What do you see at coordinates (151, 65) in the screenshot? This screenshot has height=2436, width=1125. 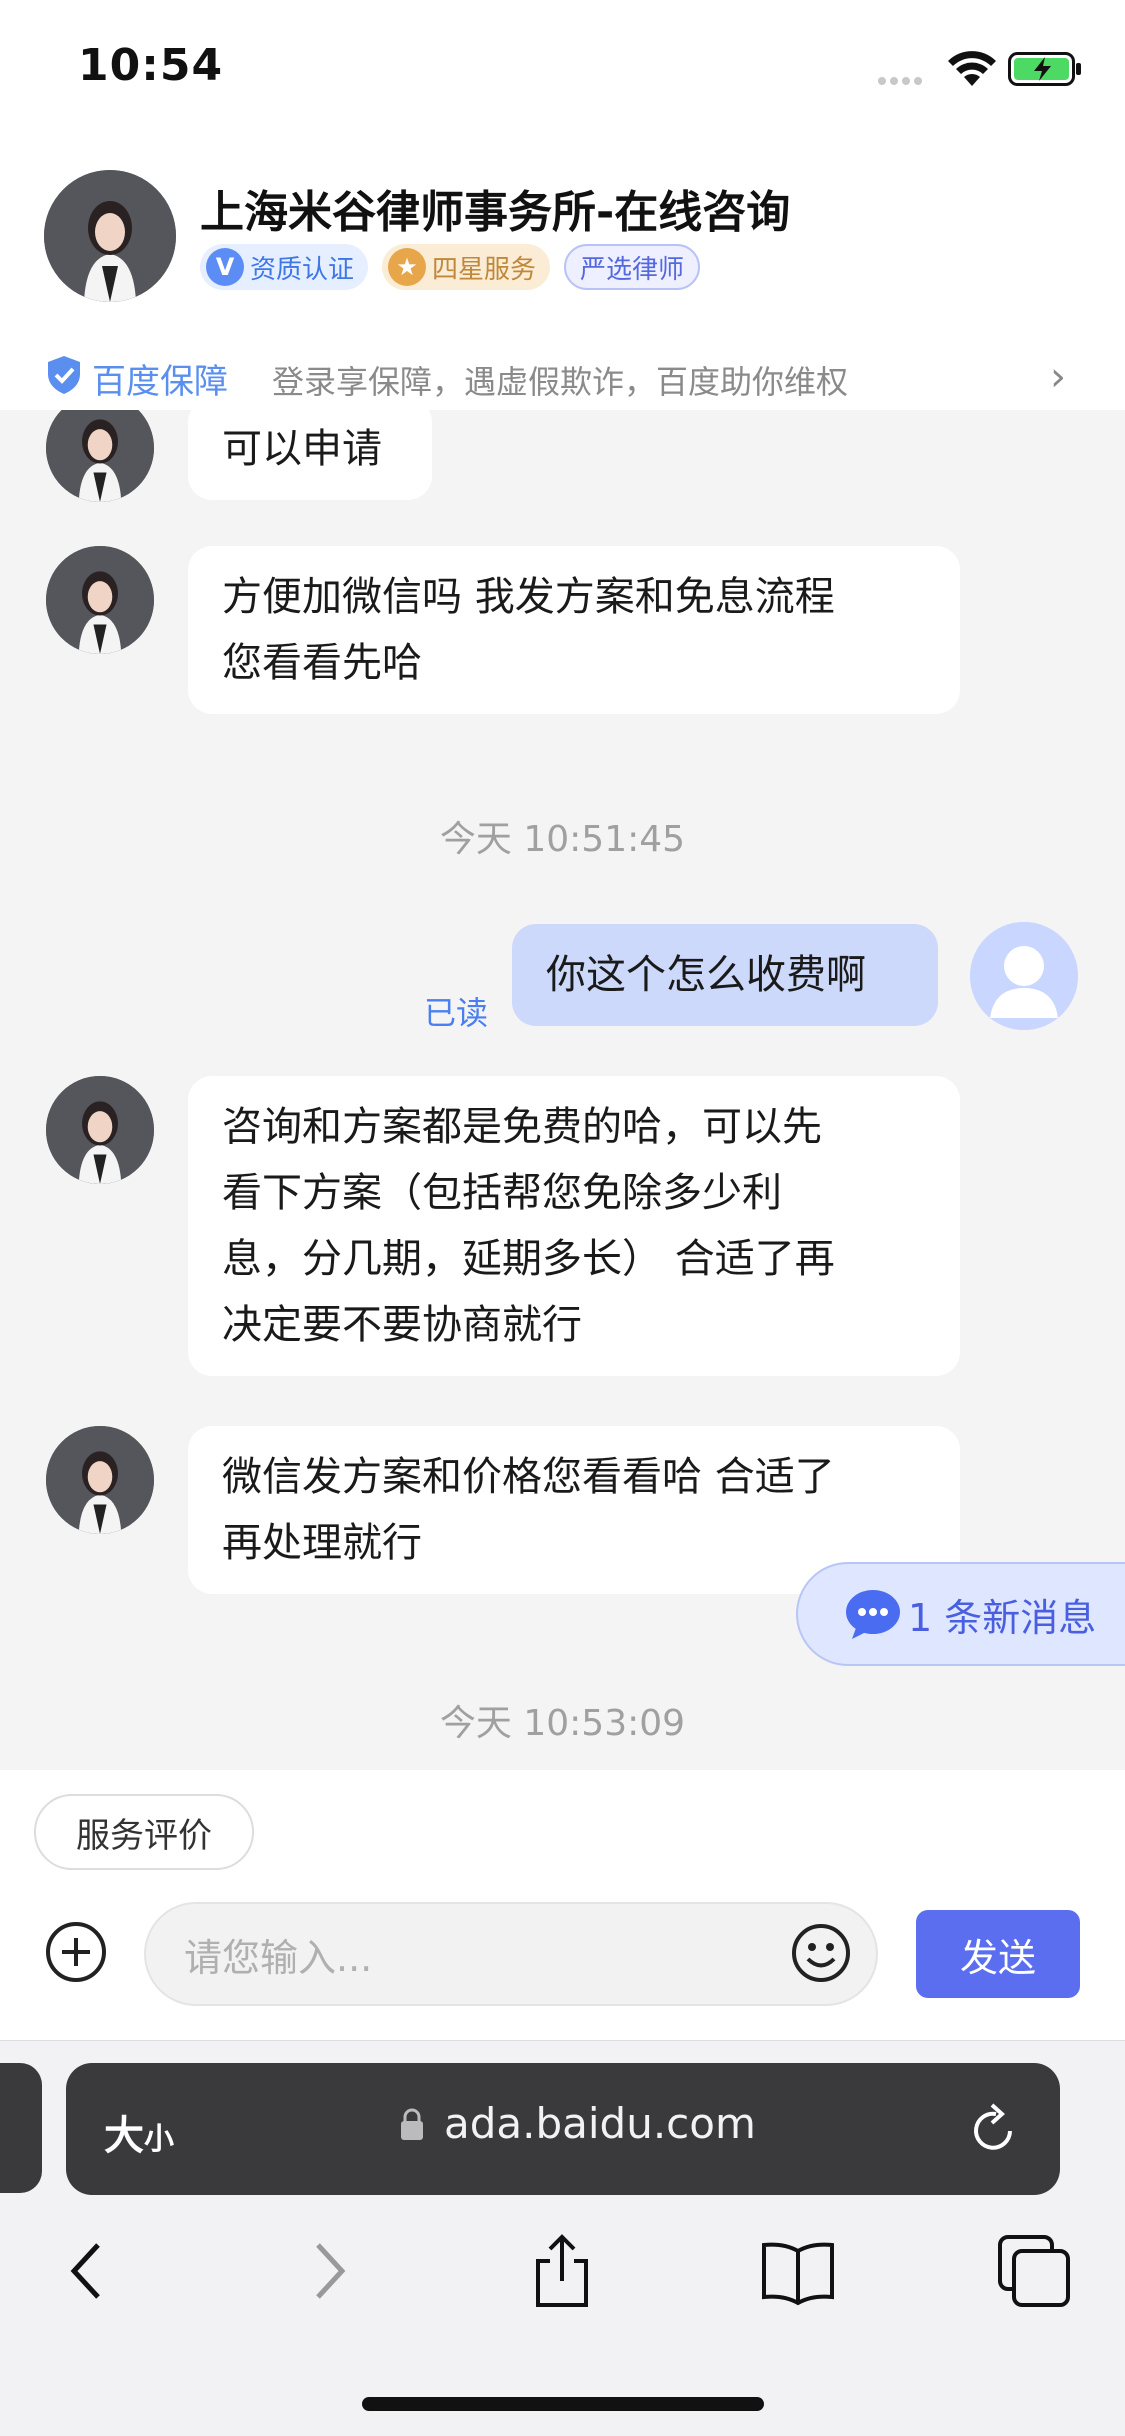 I see `status-time: 10:54` at bounding box center [151, 65].